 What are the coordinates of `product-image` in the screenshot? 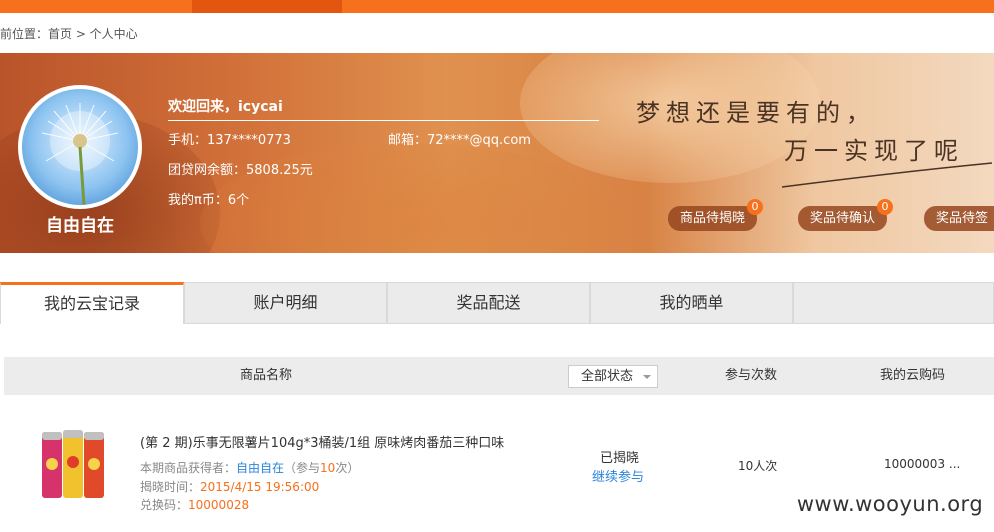 It's located at (73, 464).